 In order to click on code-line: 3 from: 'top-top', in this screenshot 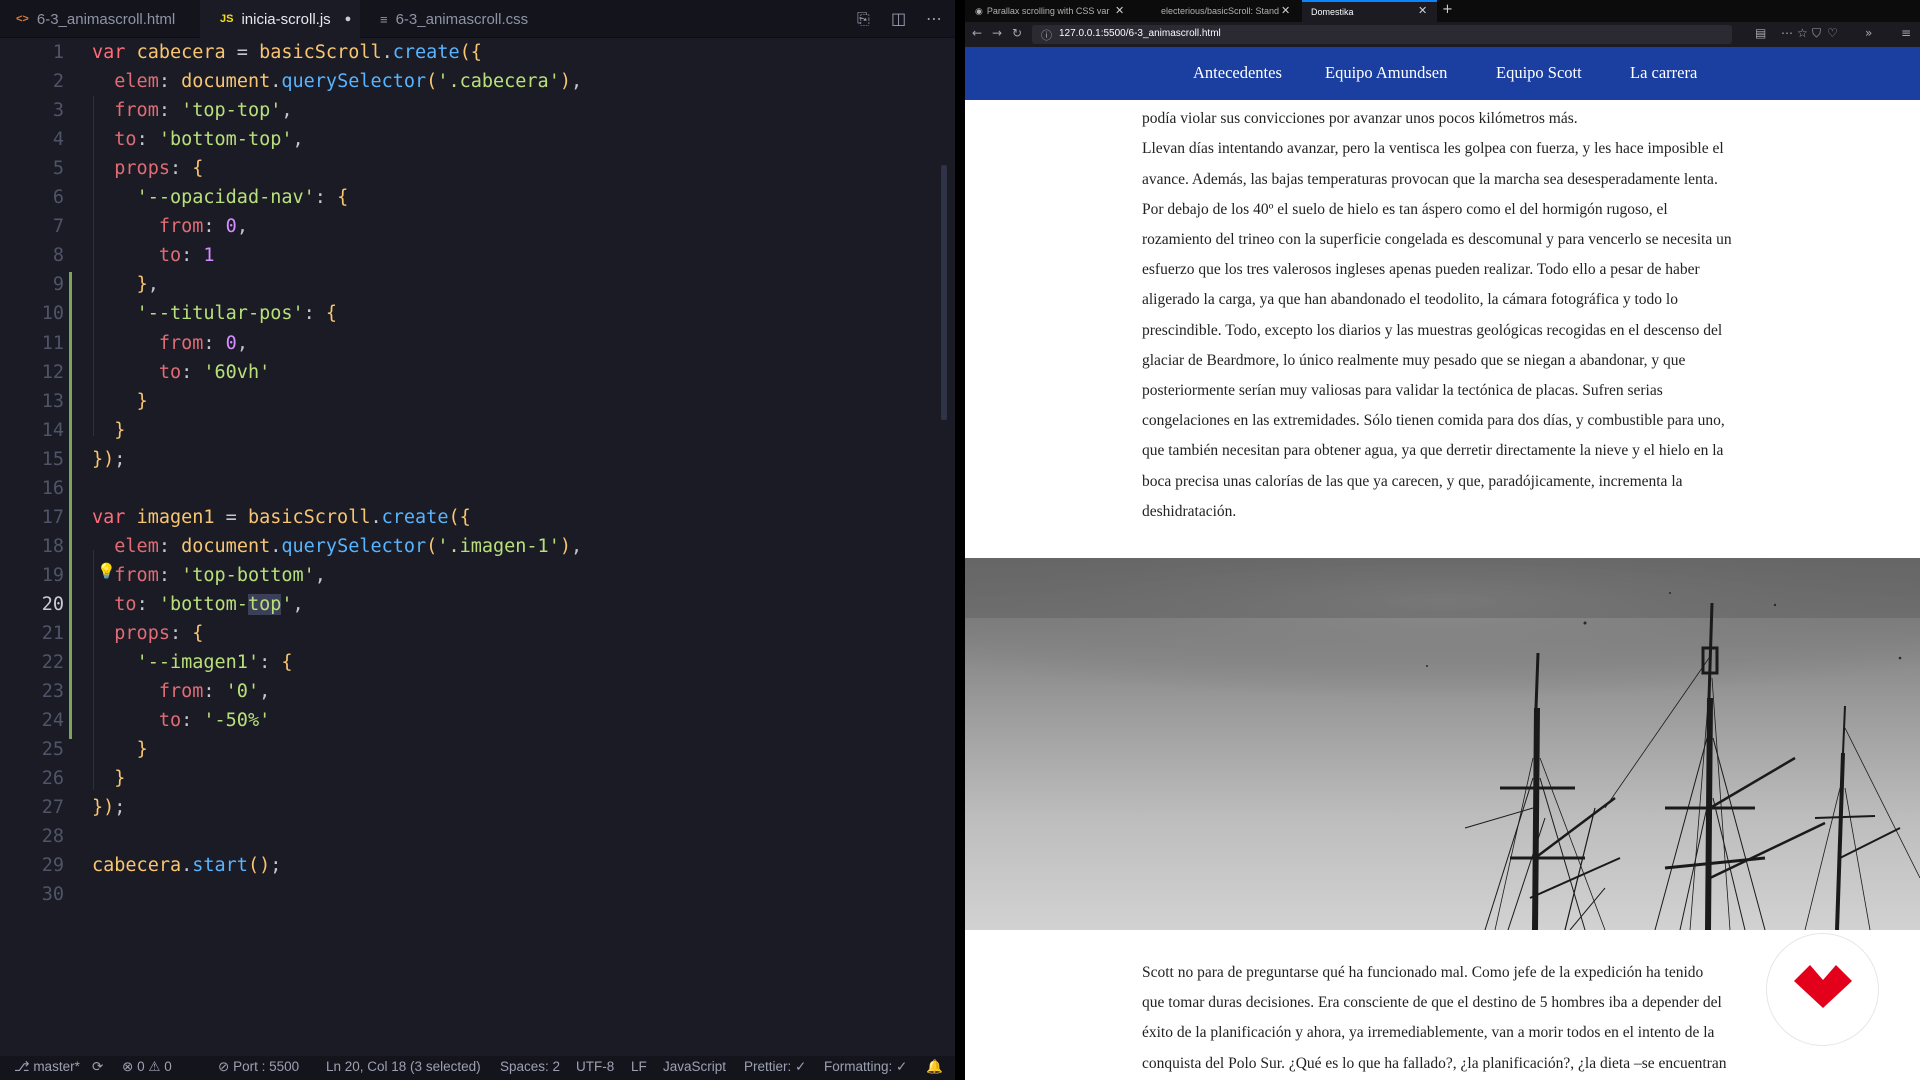, I will do `click(470, 110)`.